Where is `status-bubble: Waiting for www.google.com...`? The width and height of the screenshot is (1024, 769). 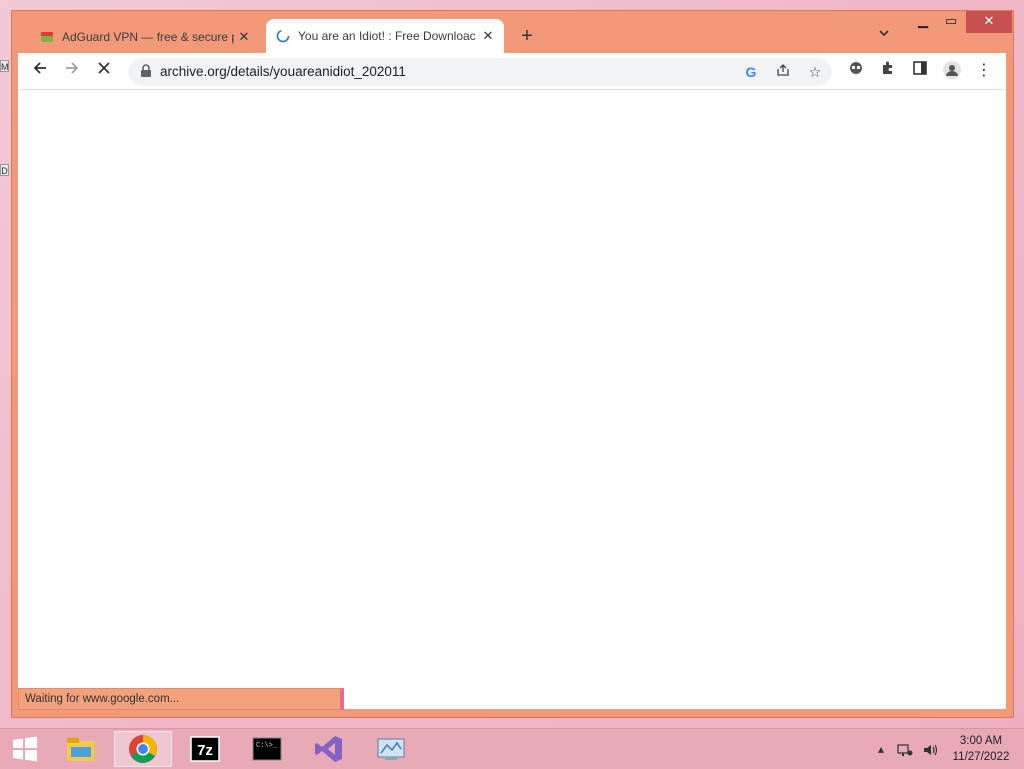
status-bubble: Waiting for www.google.com... is located at coordinates (181, 699).